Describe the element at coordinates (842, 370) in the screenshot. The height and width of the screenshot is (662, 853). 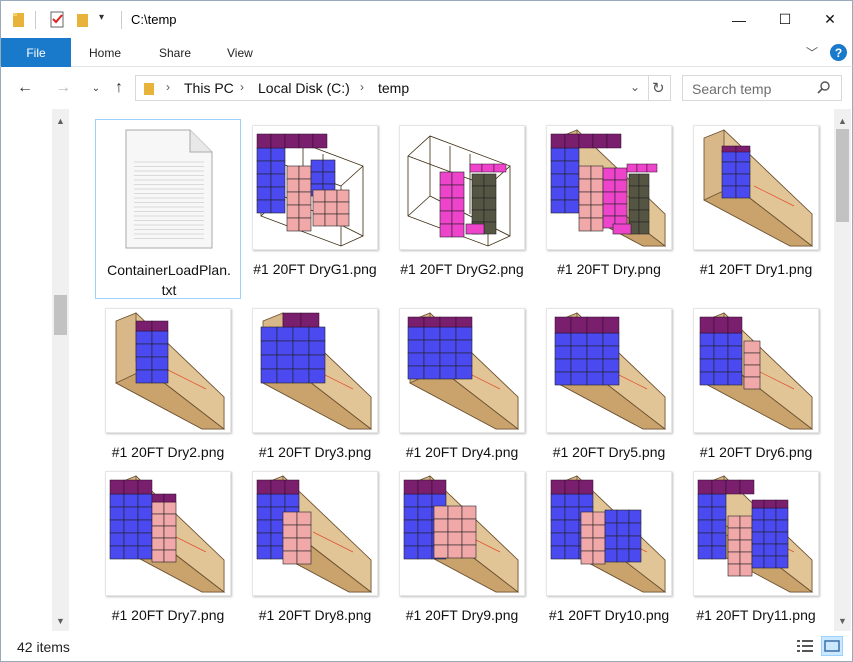
I see `vertical-scrollbar: ▲ ▼` at that location.